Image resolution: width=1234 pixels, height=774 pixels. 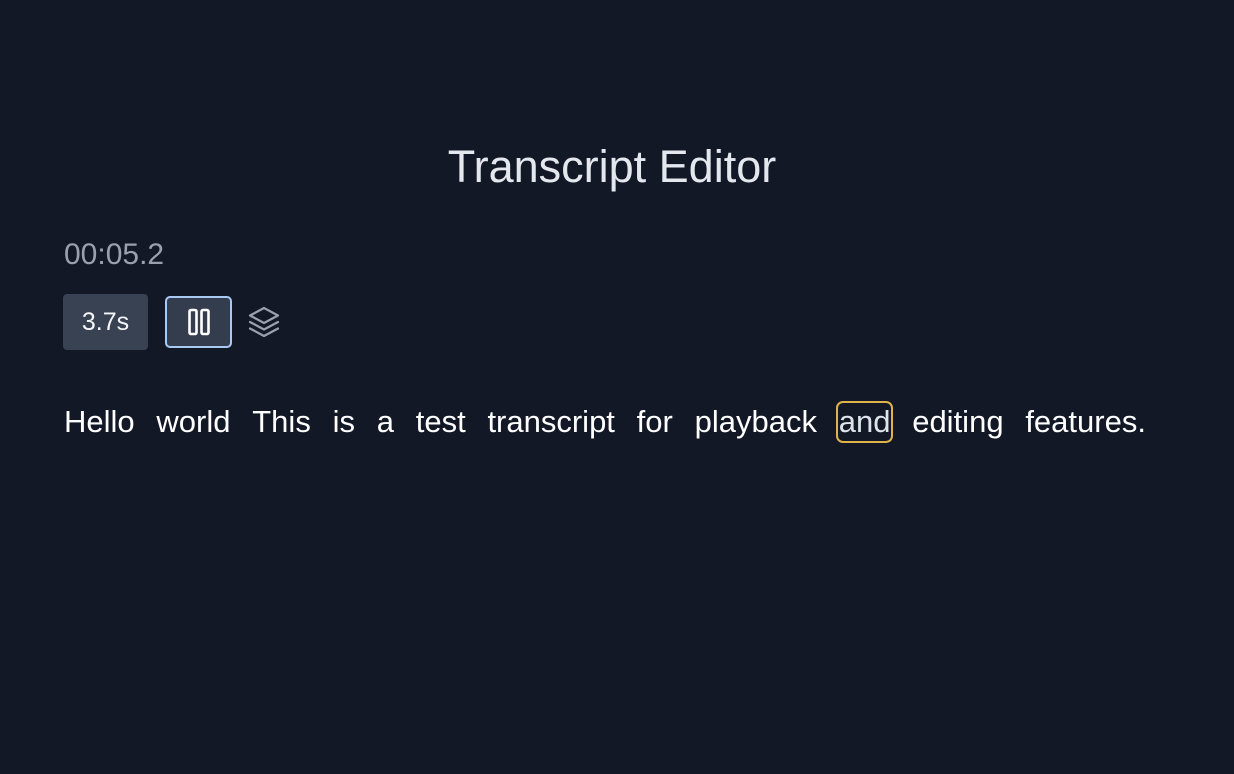 I want to click on transcript-word: playback, so click(x=756, y=422).